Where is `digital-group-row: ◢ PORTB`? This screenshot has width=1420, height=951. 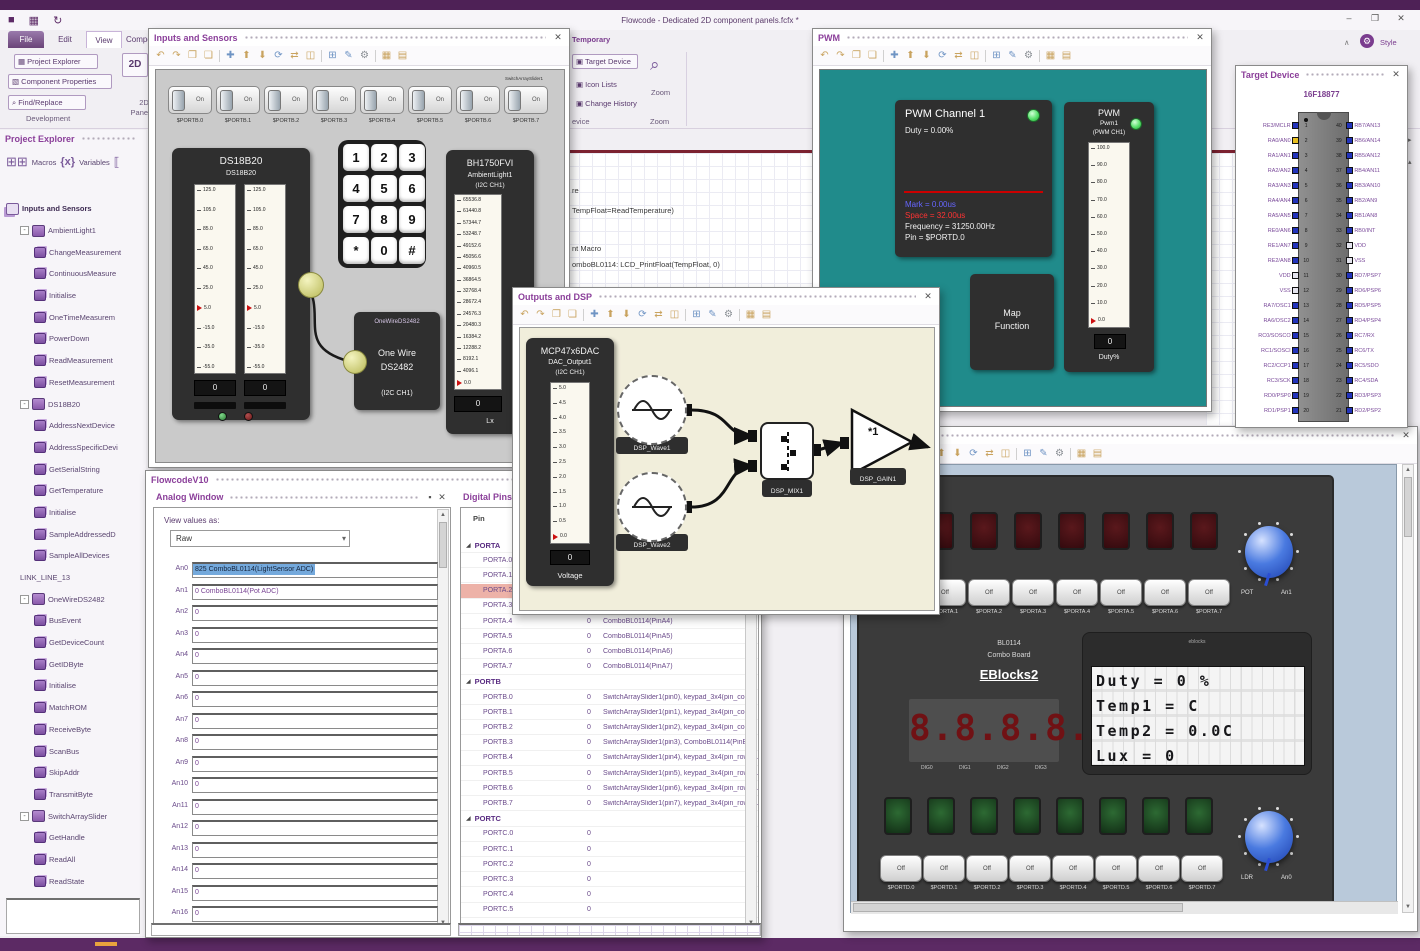
digital-group-row: ◢ PORTB is located at coordinates (609, 682).